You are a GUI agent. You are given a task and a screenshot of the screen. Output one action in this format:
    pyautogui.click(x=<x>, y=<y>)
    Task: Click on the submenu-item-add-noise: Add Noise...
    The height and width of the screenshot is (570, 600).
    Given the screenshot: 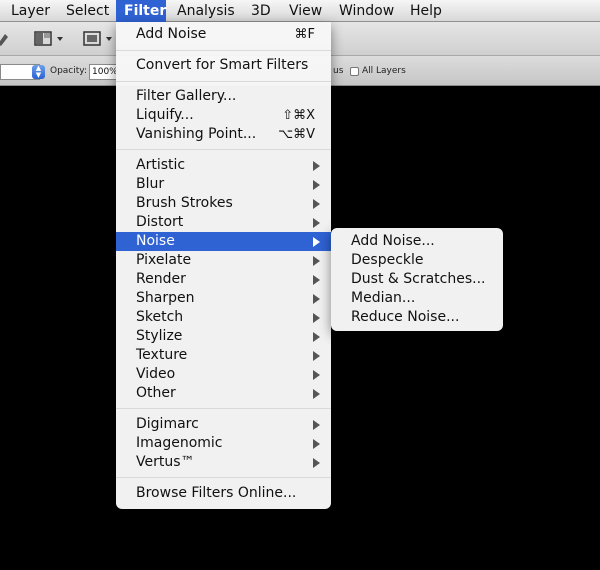 What is the action you would take?
    pyautogui.click(x=417, y=241)
    